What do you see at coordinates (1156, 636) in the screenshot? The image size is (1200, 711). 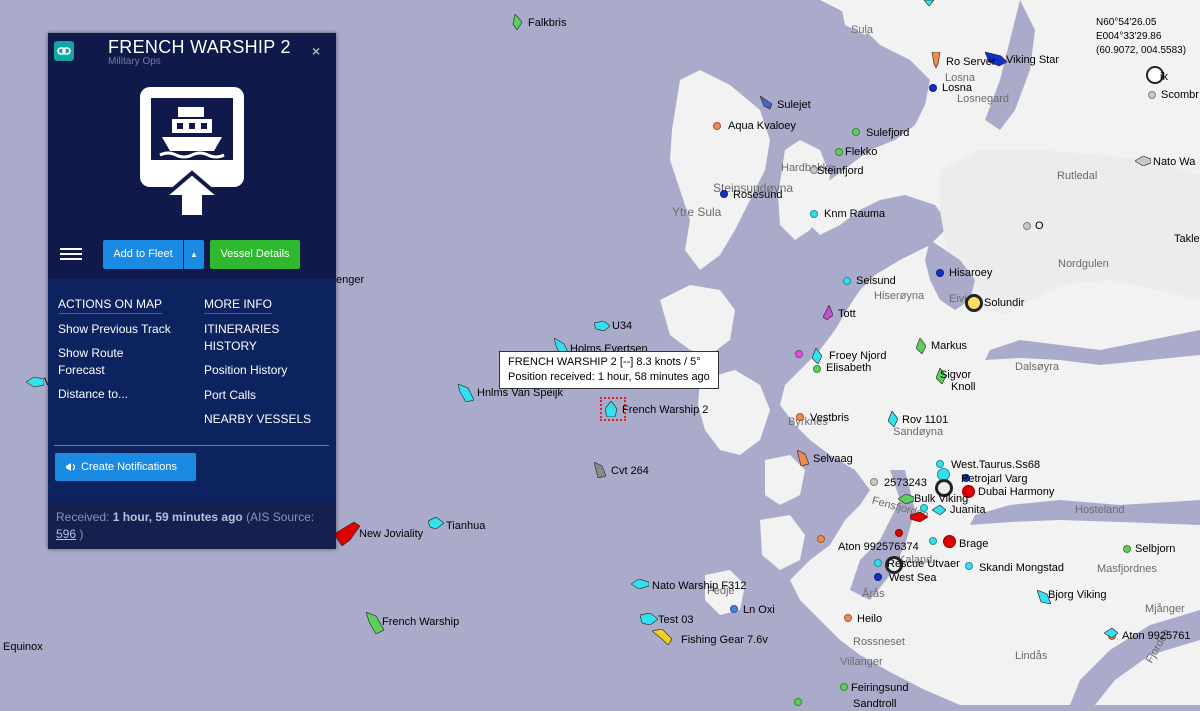 I see `vessel-label: Aton 9925761` at bounding box center [1156, 636].